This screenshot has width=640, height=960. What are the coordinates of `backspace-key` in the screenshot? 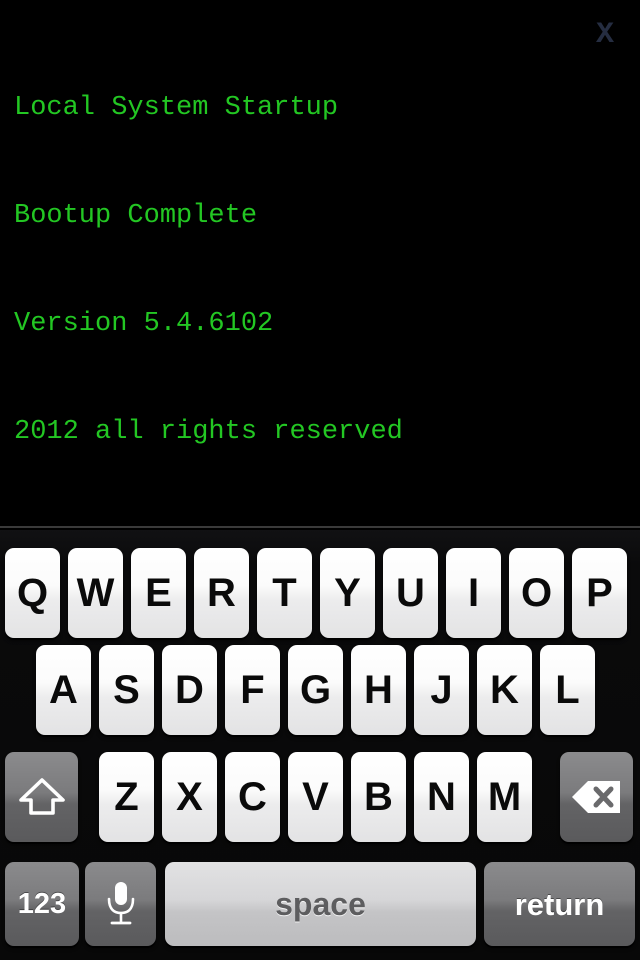 It's located at (596, 797).